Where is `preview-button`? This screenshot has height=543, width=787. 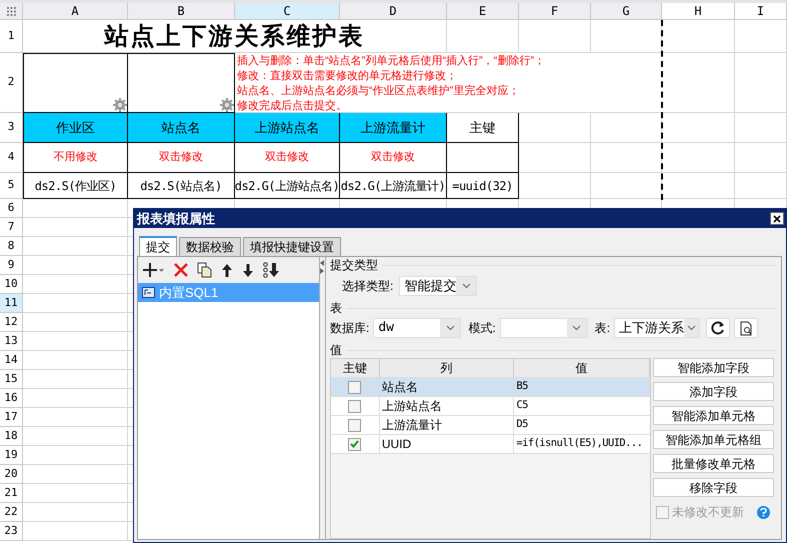 preview-button is located at coordinates (746, 328).